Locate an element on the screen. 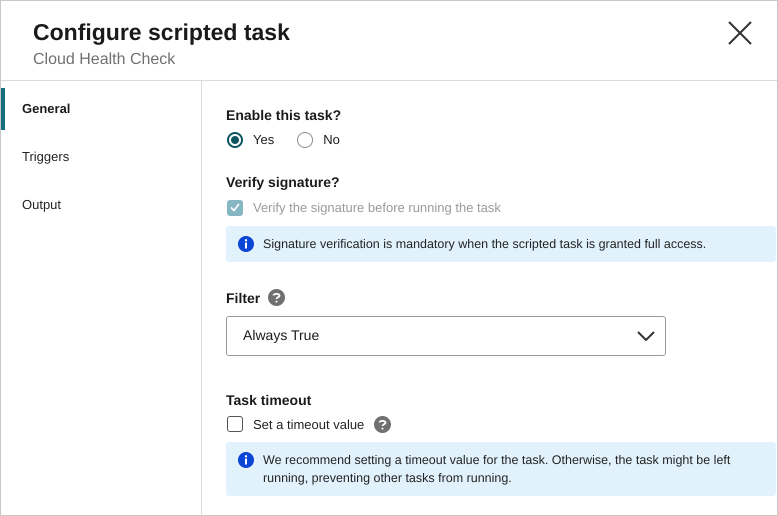 This screenshot has height=516, width=778. checkbox-label: Set a timeout value is located at coordinates (308, 425).